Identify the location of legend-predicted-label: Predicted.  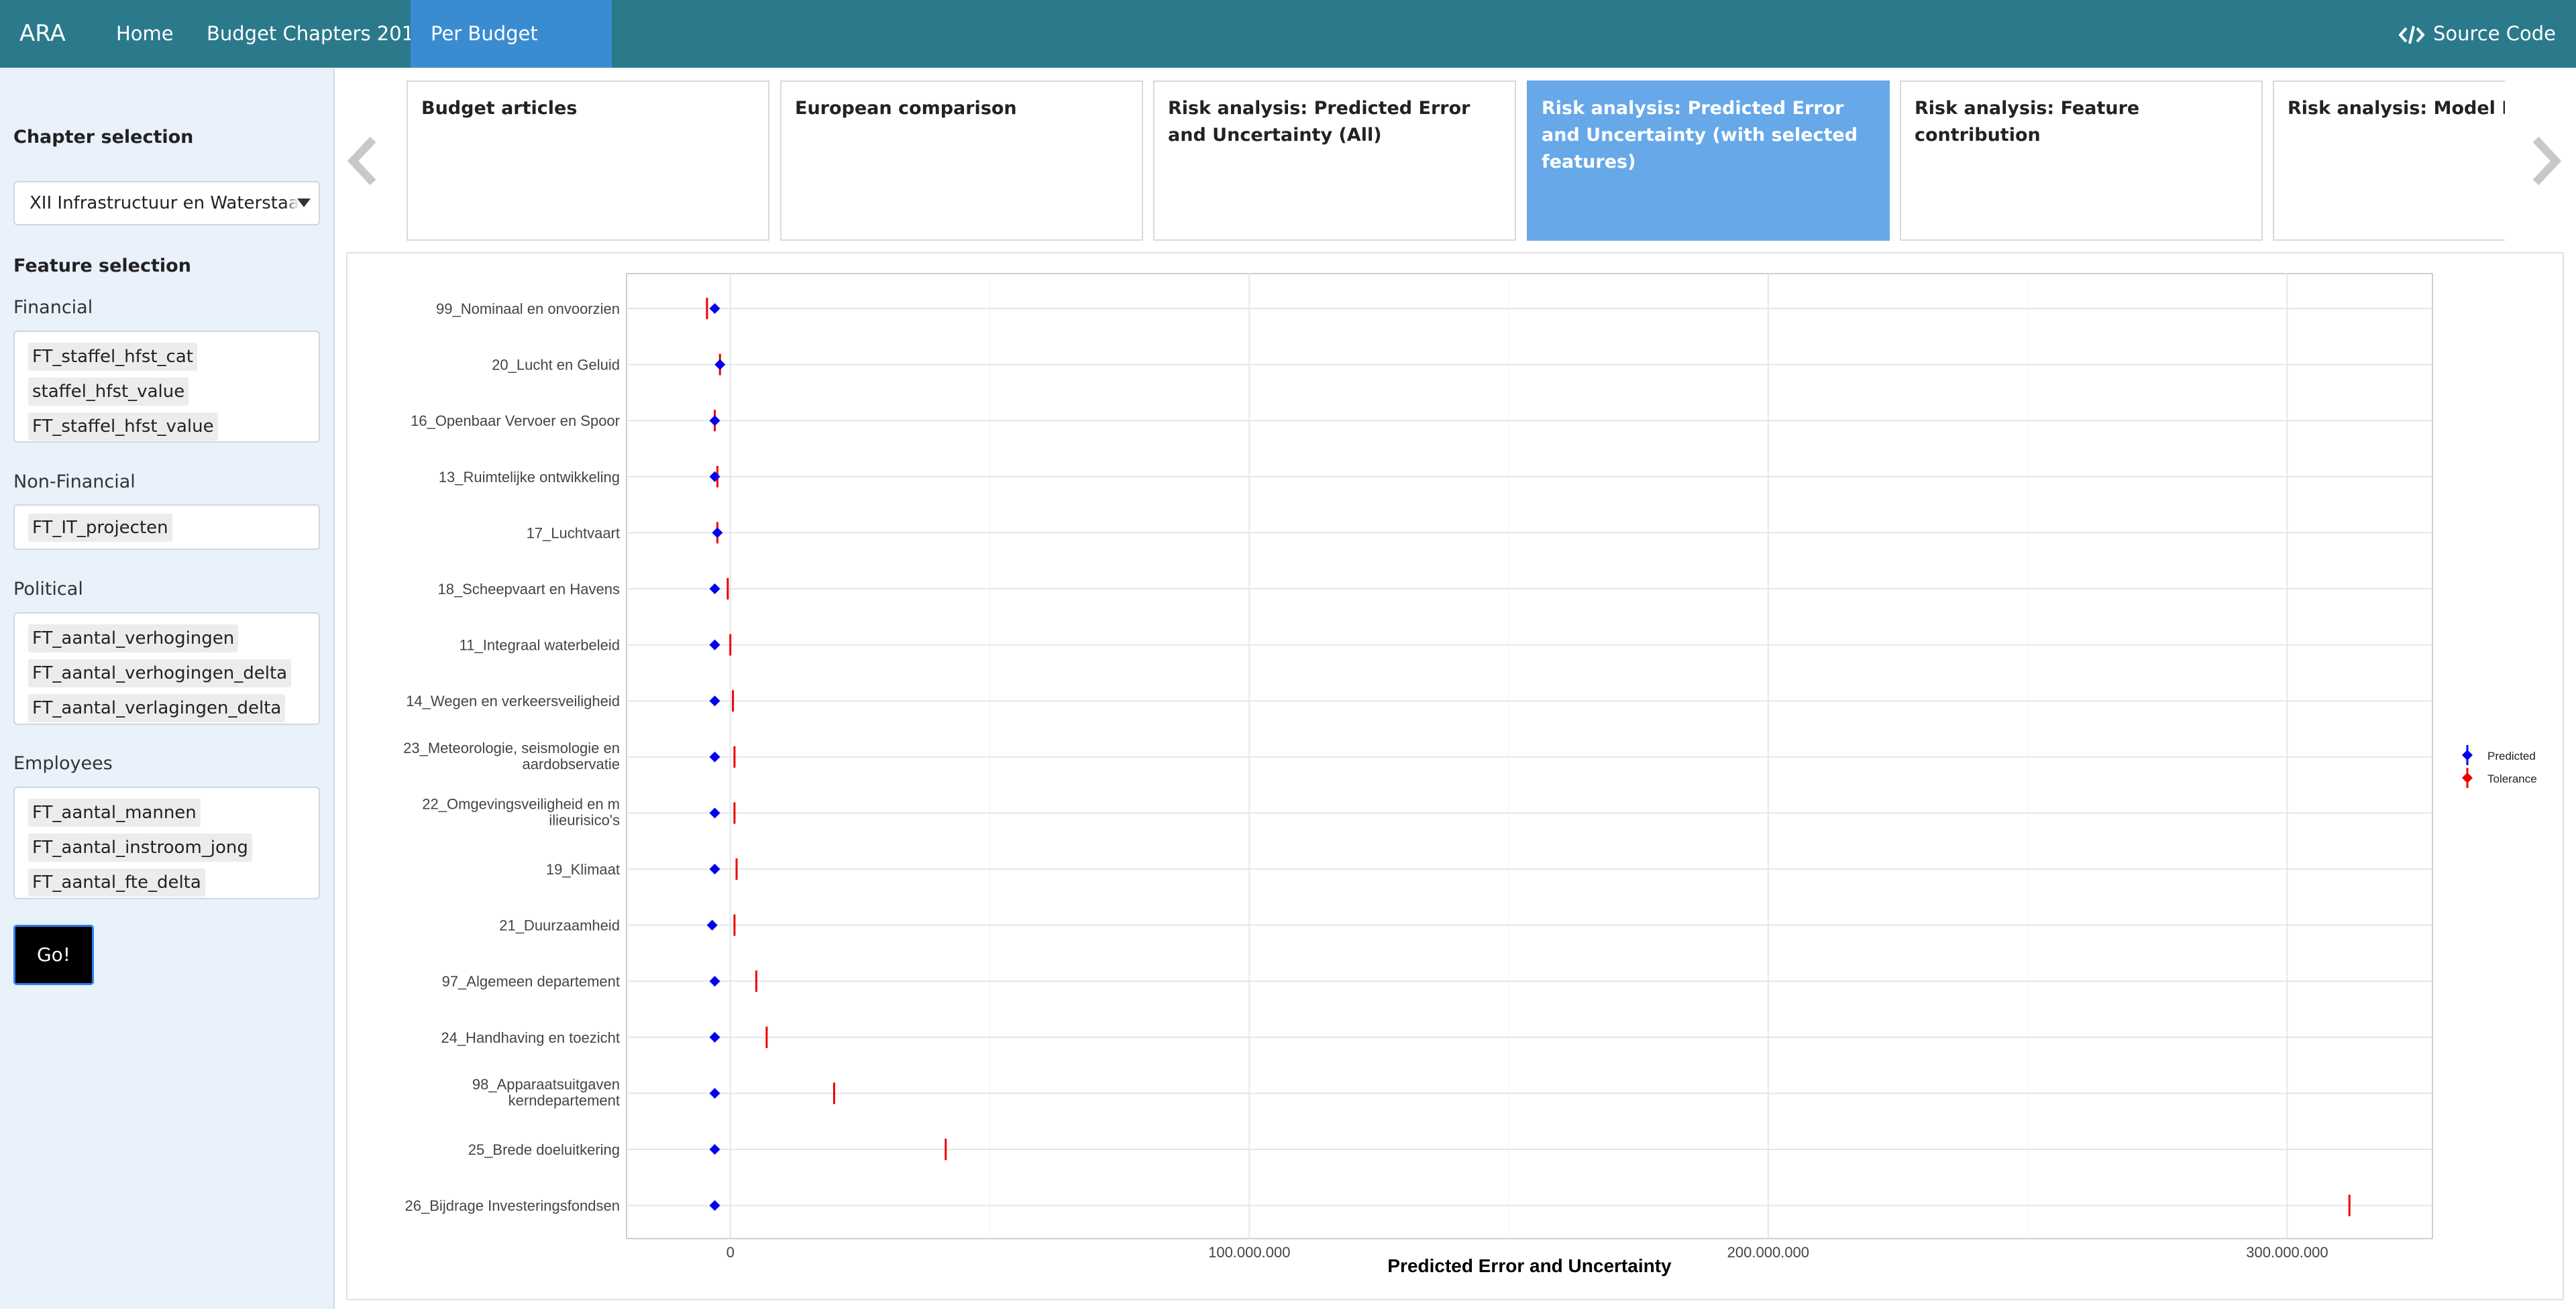
(2511, 756).